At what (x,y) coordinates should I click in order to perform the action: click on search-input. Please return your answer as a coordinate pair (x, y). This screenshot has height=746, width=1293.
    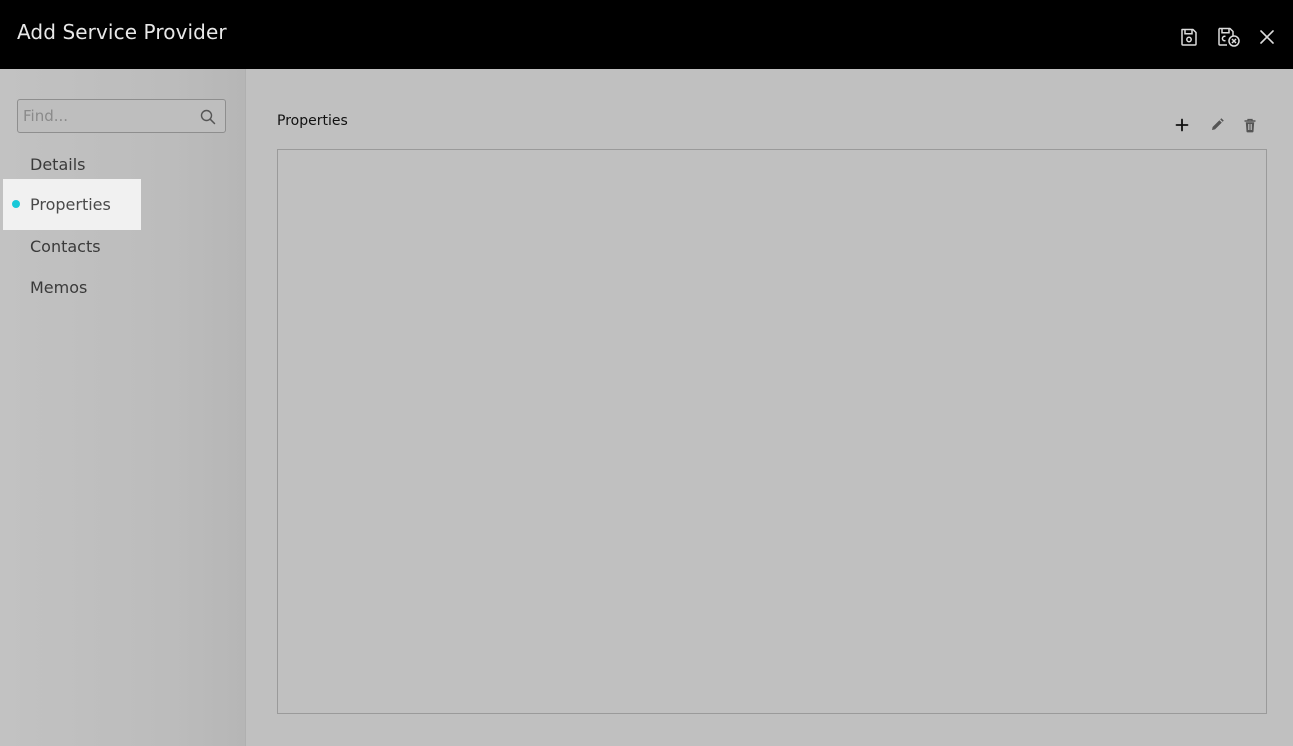
    Looking at the image, I should click on (108, 116).